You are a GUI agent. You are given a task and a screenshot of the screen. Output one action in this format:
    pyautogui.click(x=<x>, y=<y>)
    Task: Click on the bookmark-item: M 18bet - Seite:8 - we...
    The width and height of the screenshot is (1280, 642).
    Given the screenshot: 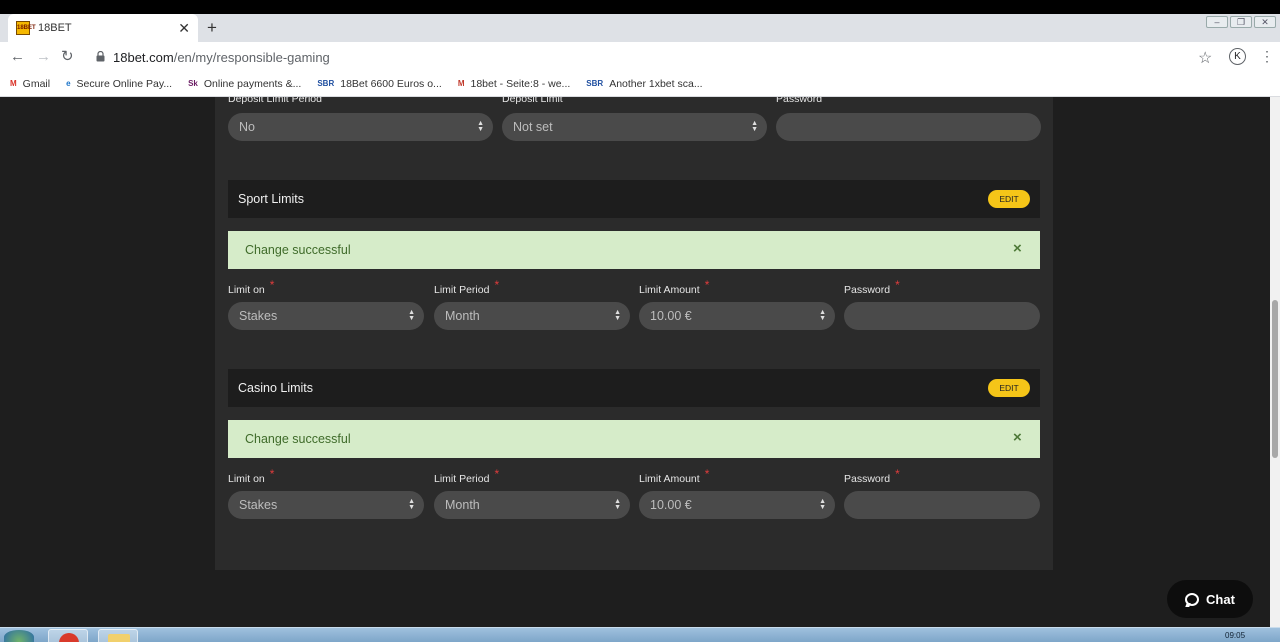 What is the action you would take?
    pyautogui.click(x=514, y=84)
    